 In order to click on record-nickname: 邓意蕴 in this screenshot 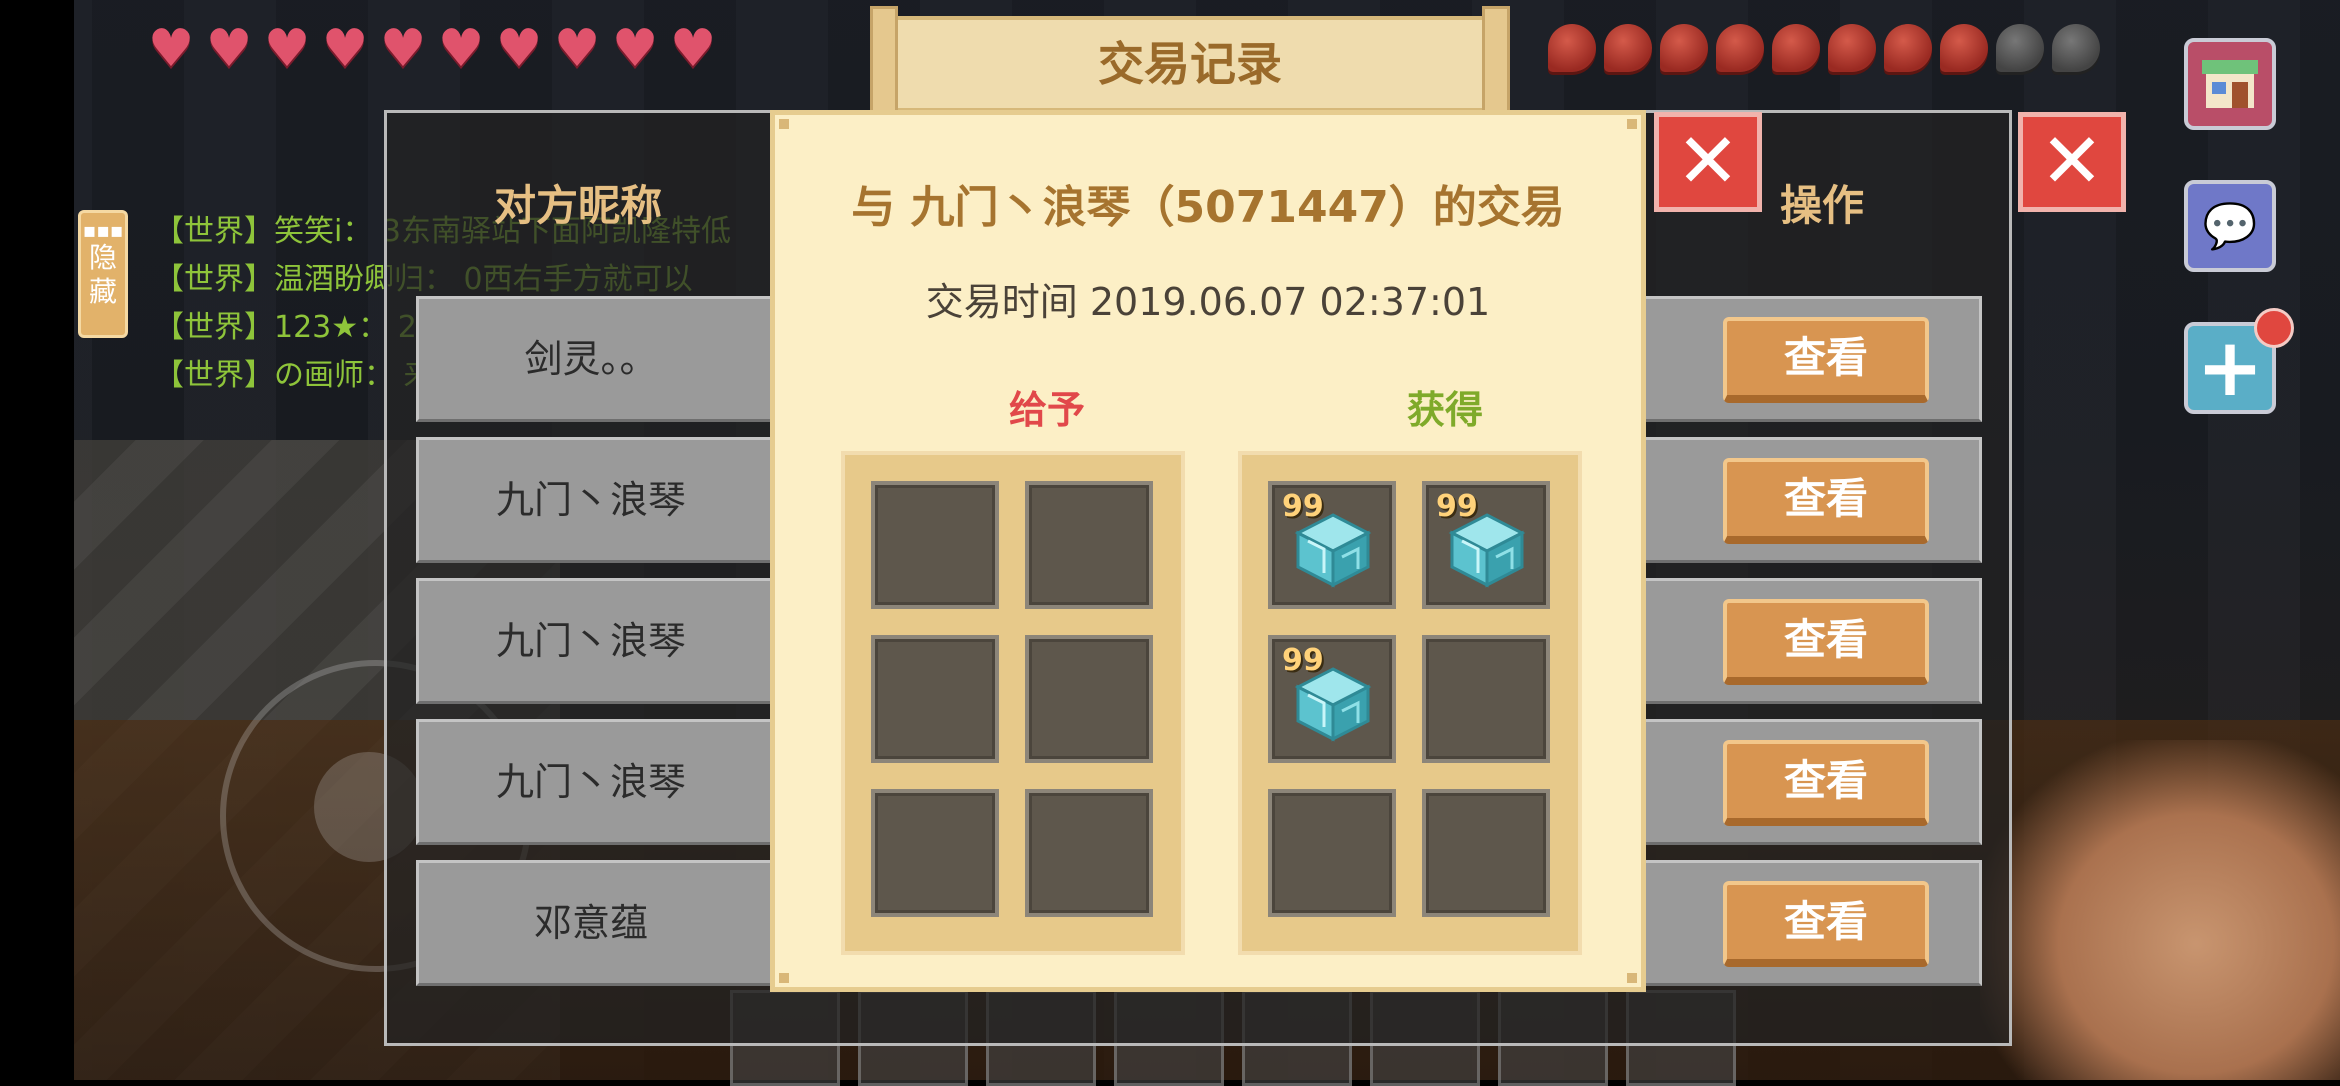, I will do `click(590, 923)`.